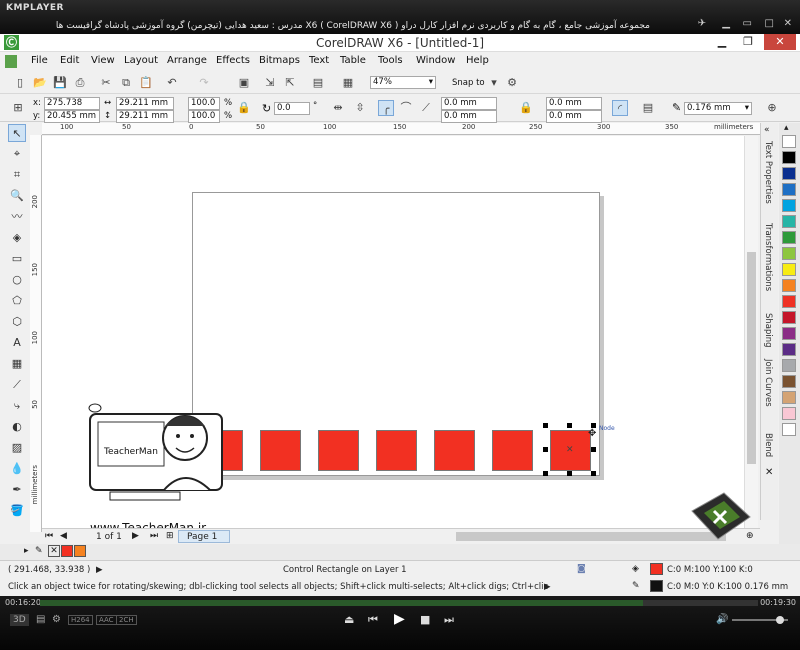  I want to click on mirror-horizontal-icon: ⇹, so click(338, 108).